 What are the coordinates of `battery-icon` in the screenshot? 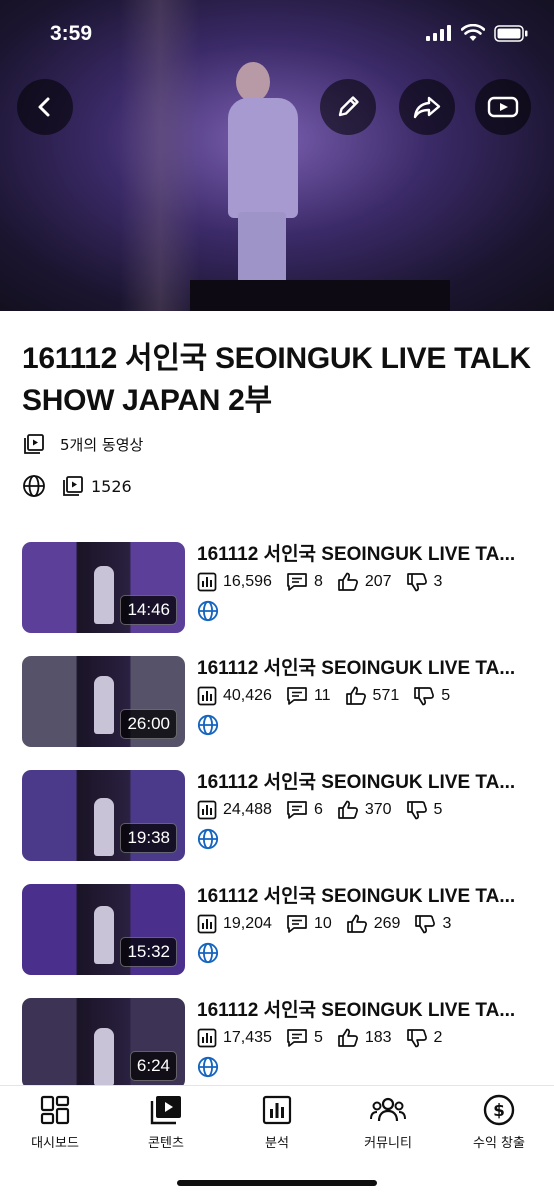 It's located at (511, 33).